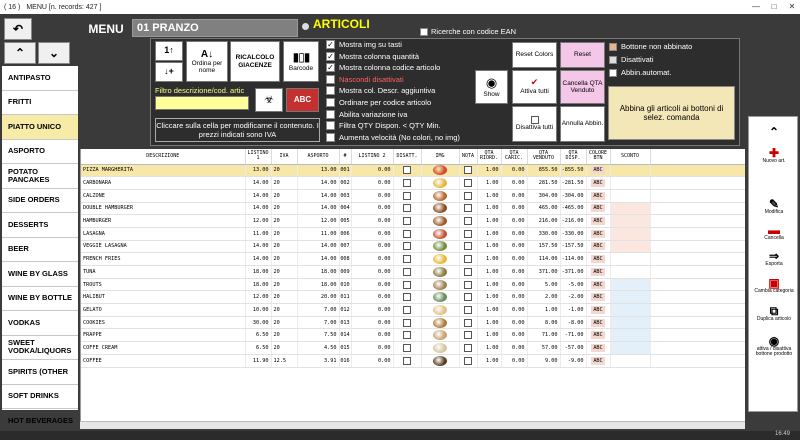  What do you see at coordinates (18, 29) in the screenshot?
I see `back-button: ↶` at bounding box center [18, 29].